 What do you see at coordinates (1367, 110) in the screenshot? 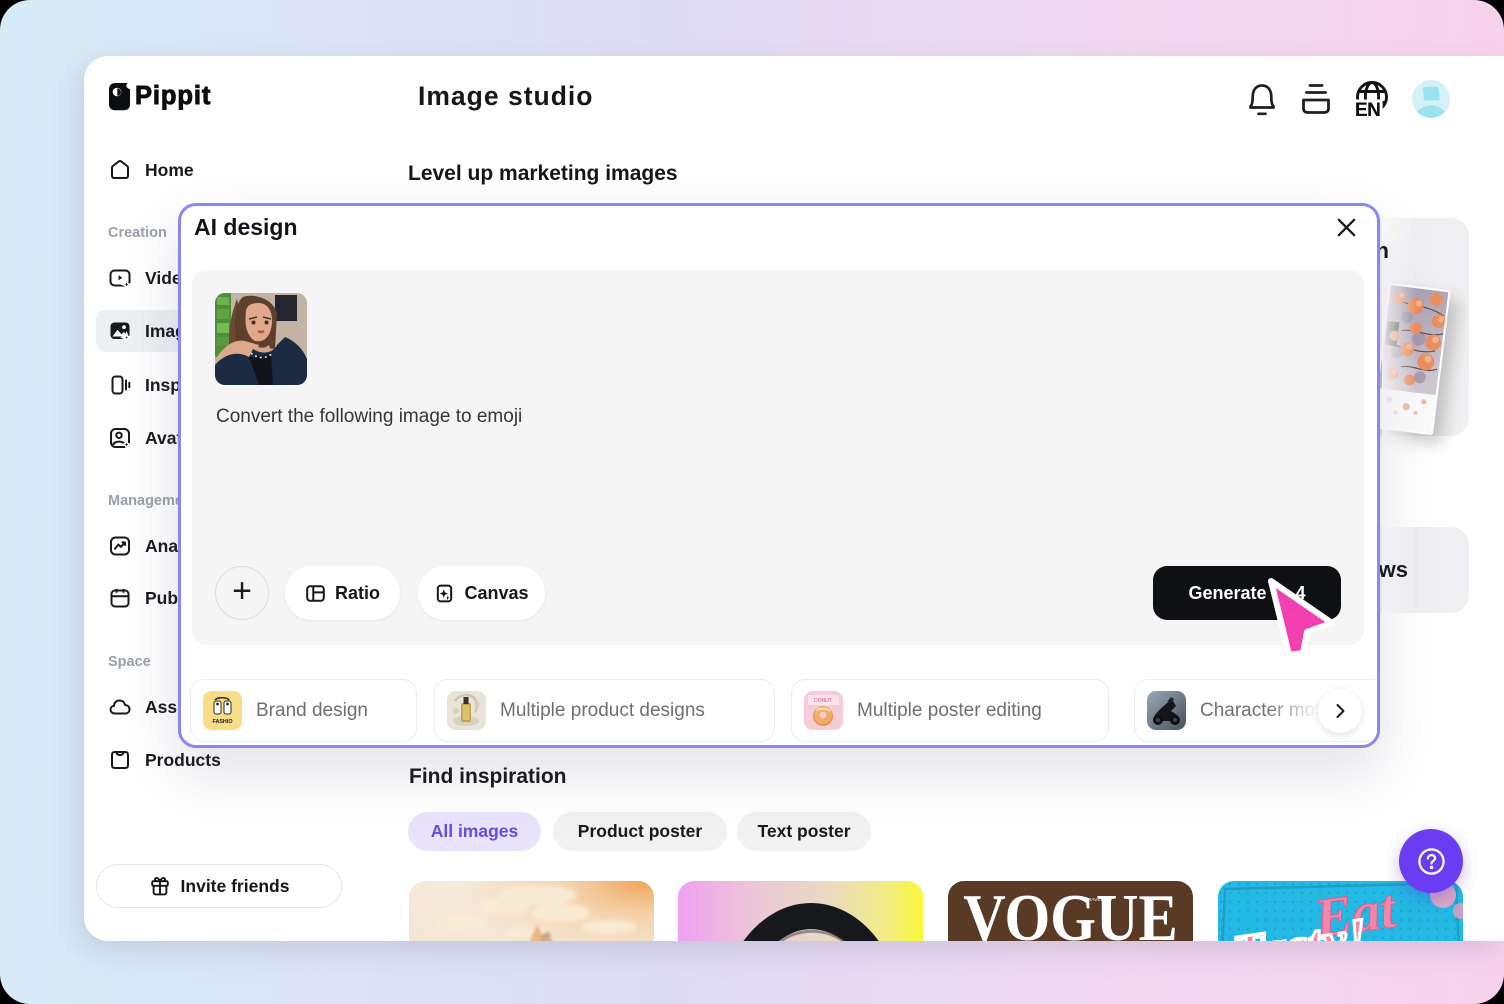
I see `svg-text: EN` at bounding box center [1367, 110].